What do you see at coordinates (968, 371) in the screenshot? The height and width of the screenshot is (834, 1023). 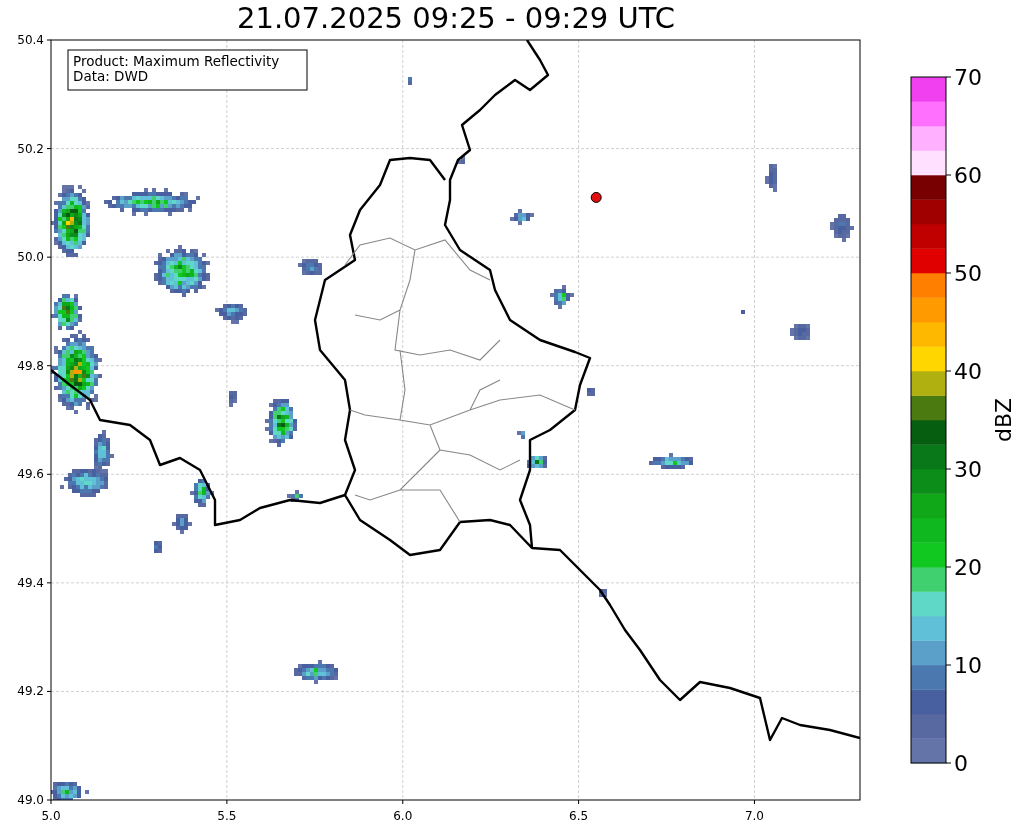 I see `colorbar-tick-label: 40` at bounding box center [968, 371].